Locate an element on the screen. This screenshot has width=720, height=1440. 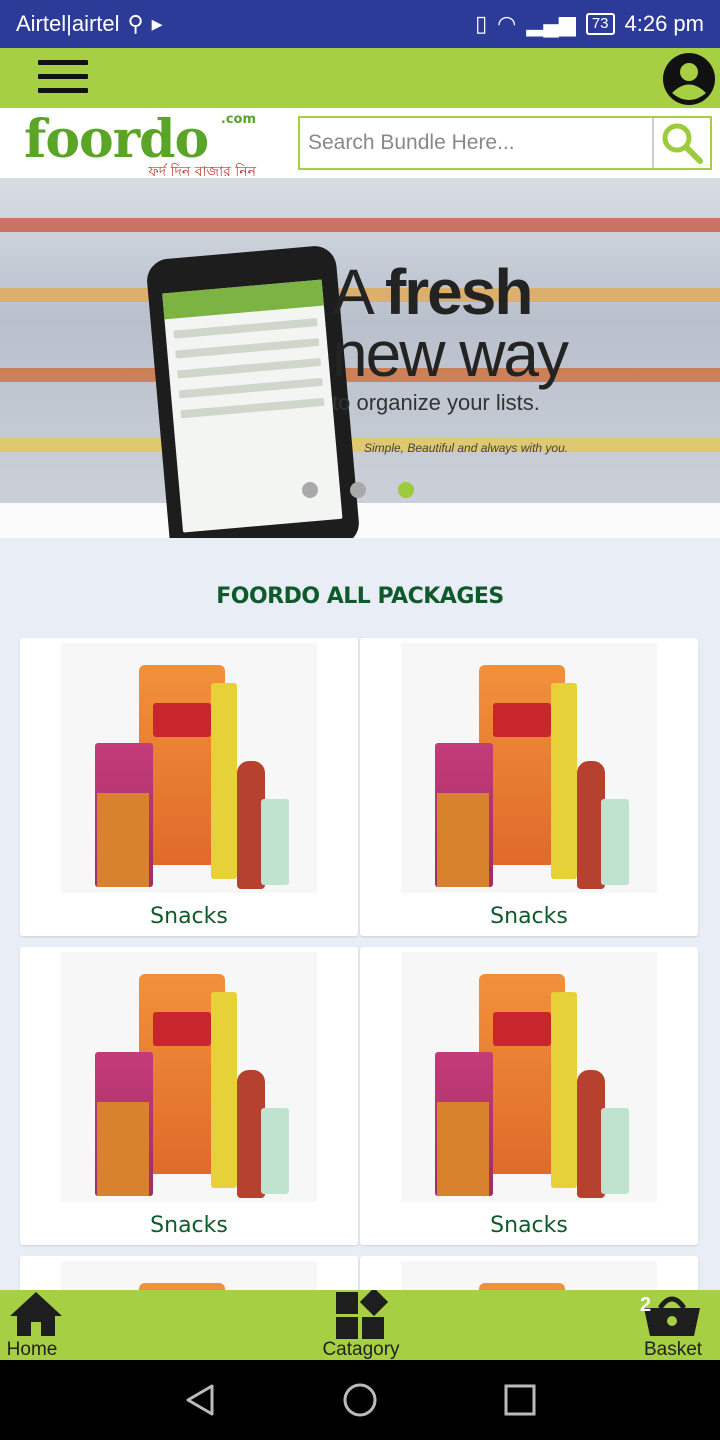
foordo-logo: foordo .com ফর্দ দিন বাজার নিন is located at coordinates (142, 146).